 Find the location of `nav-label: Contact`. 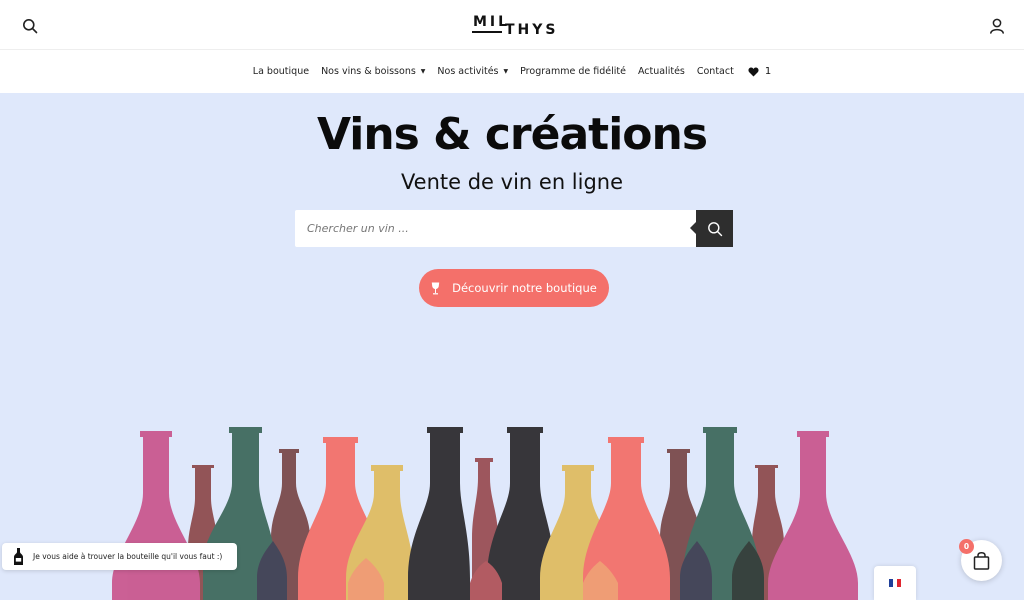

nav-label: Contact is located at coordinates (715, 71).